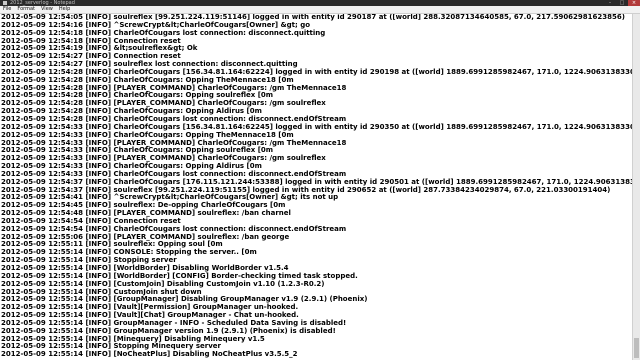  What do you see at coordinates (26, 9) in the screenshot?
I see `menu-format: Format` at bounding box center [26, 9].